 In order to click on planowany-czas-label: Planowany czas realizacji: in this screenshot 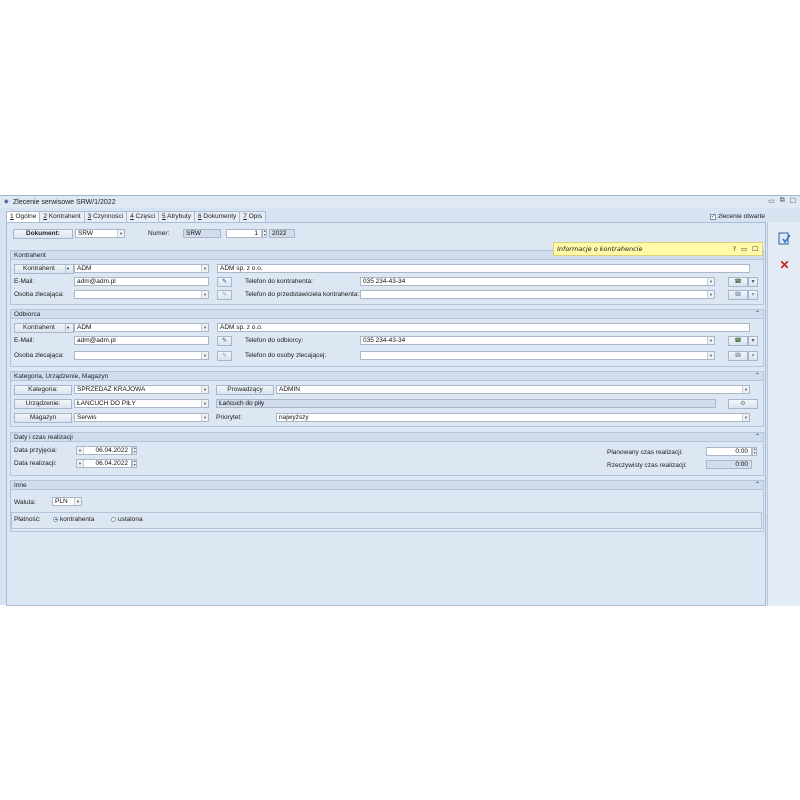, I will do `click(645, 452)`.